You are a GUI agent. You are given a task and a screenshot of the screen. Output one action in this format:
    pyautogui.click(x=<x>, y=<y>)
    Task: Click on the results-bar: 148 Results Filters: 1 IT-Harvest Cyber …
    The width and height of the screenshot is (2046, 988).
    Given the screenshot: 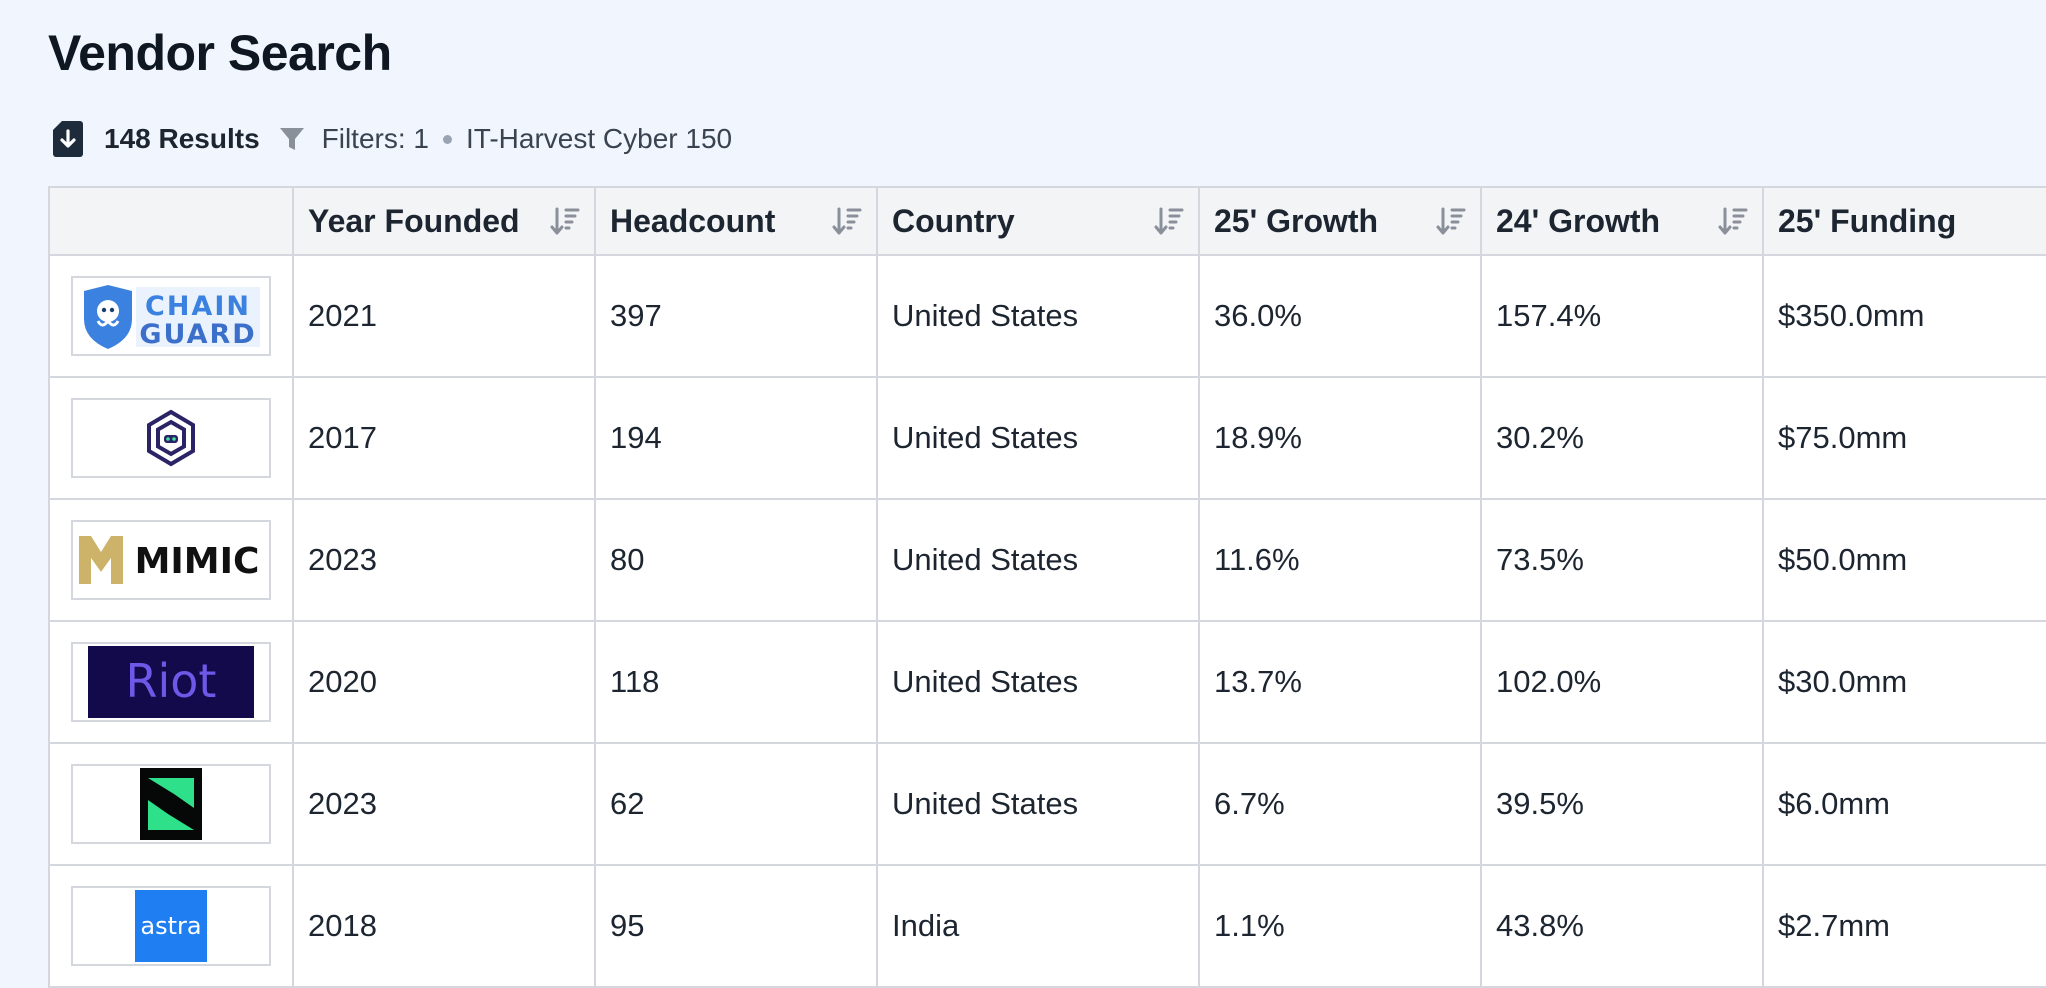 What is the action you would take?
    pyautogui.click(x=392, y=139)
    